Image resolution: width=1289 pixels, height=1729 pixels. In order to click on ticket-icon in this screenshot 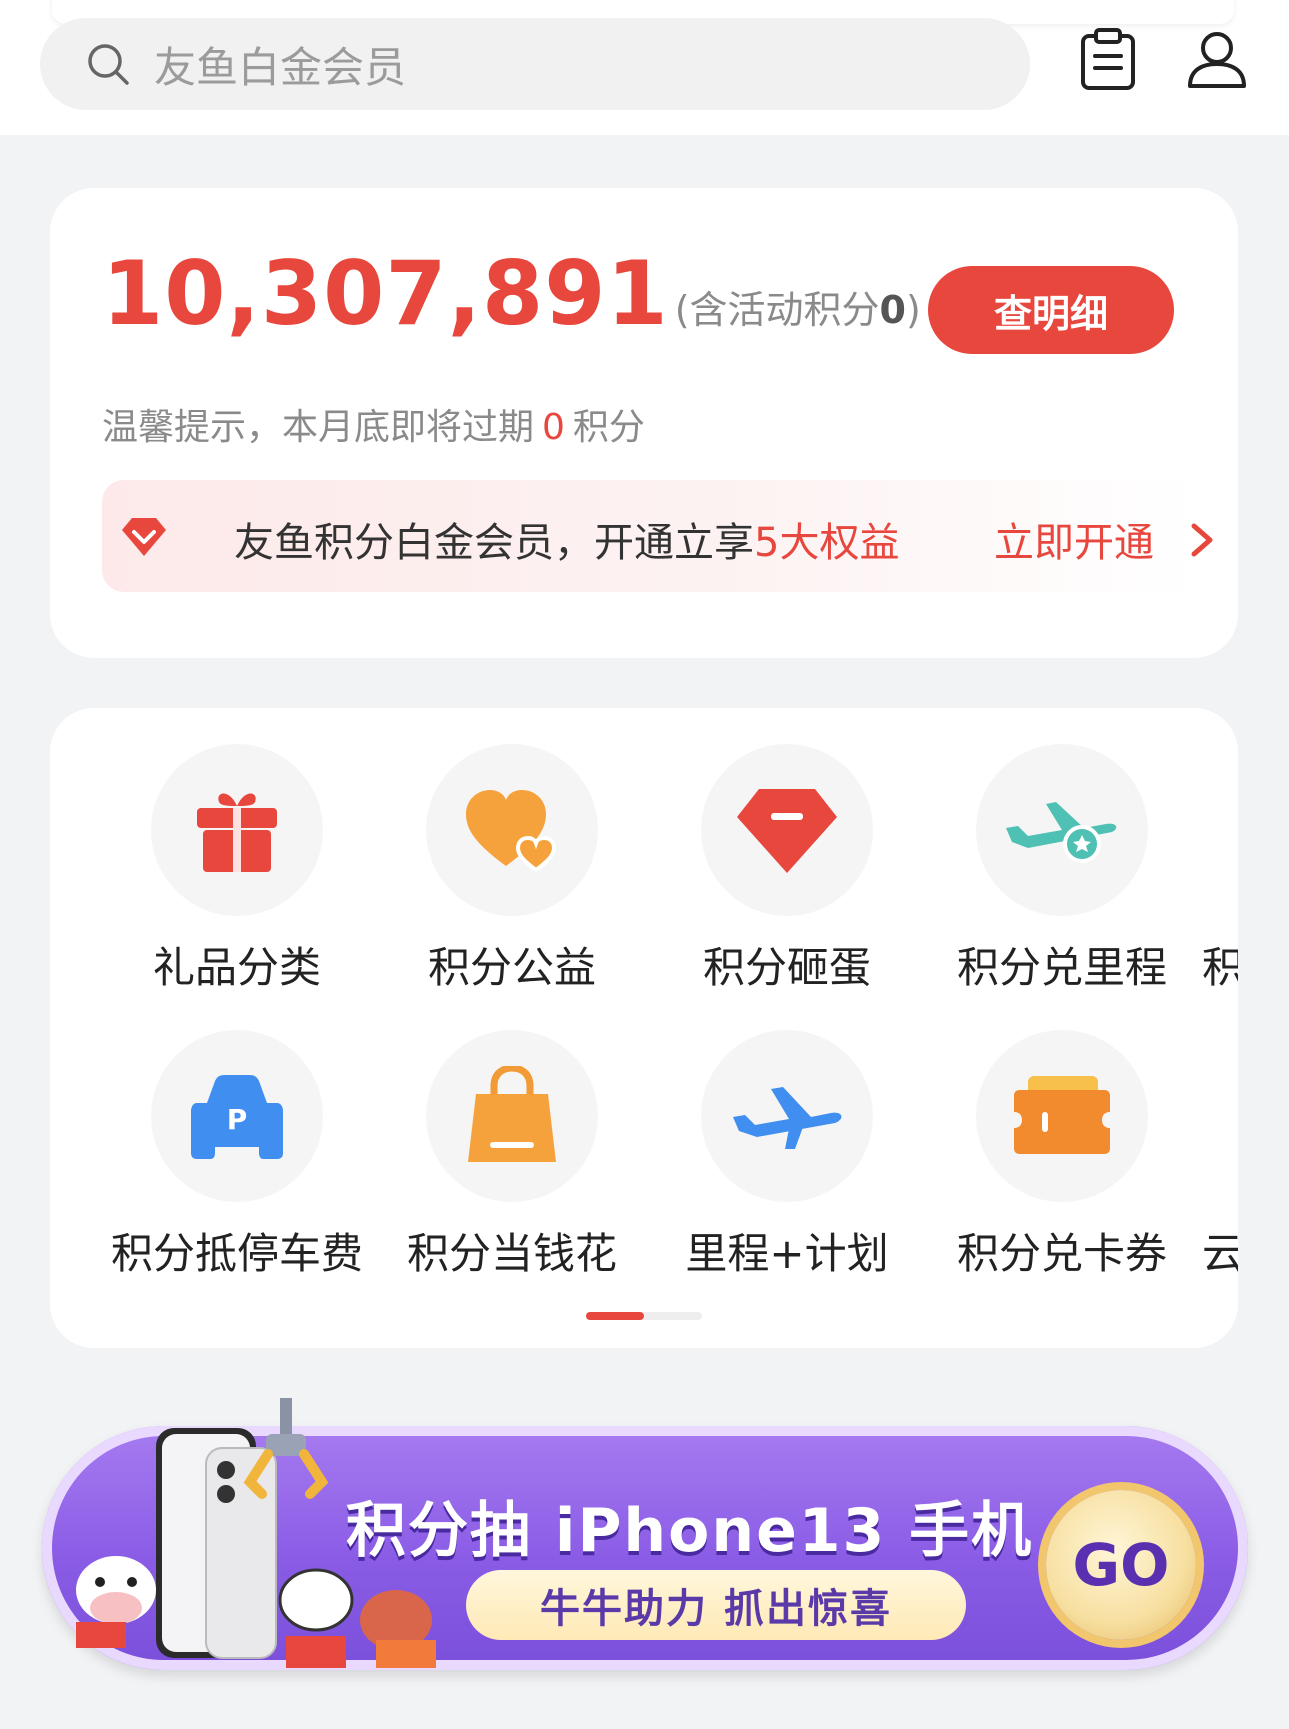, I will do `click(1062, 1115)`.